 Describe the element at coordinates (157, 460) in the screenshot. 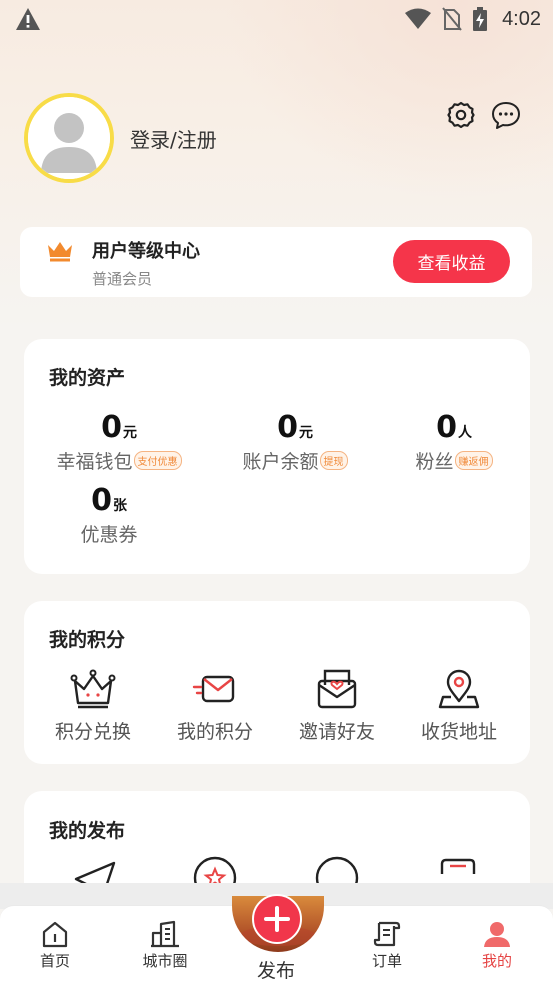

I see `asset-tag: 支付优惠` at that location.